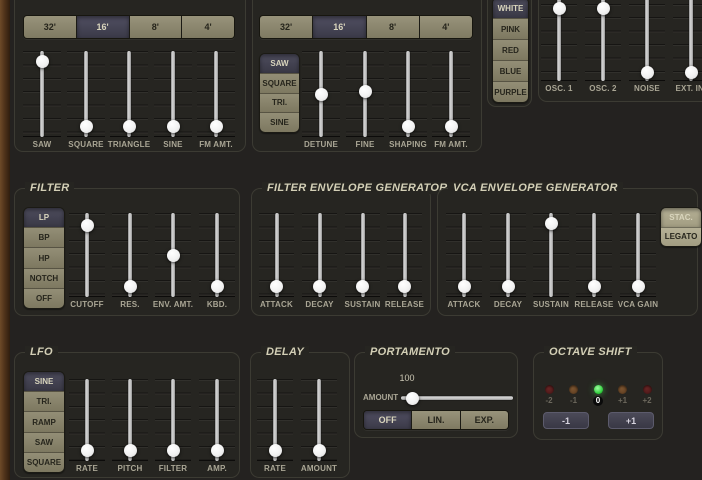  I want to click on noise-option-white: WHITE, so click(510, 9).